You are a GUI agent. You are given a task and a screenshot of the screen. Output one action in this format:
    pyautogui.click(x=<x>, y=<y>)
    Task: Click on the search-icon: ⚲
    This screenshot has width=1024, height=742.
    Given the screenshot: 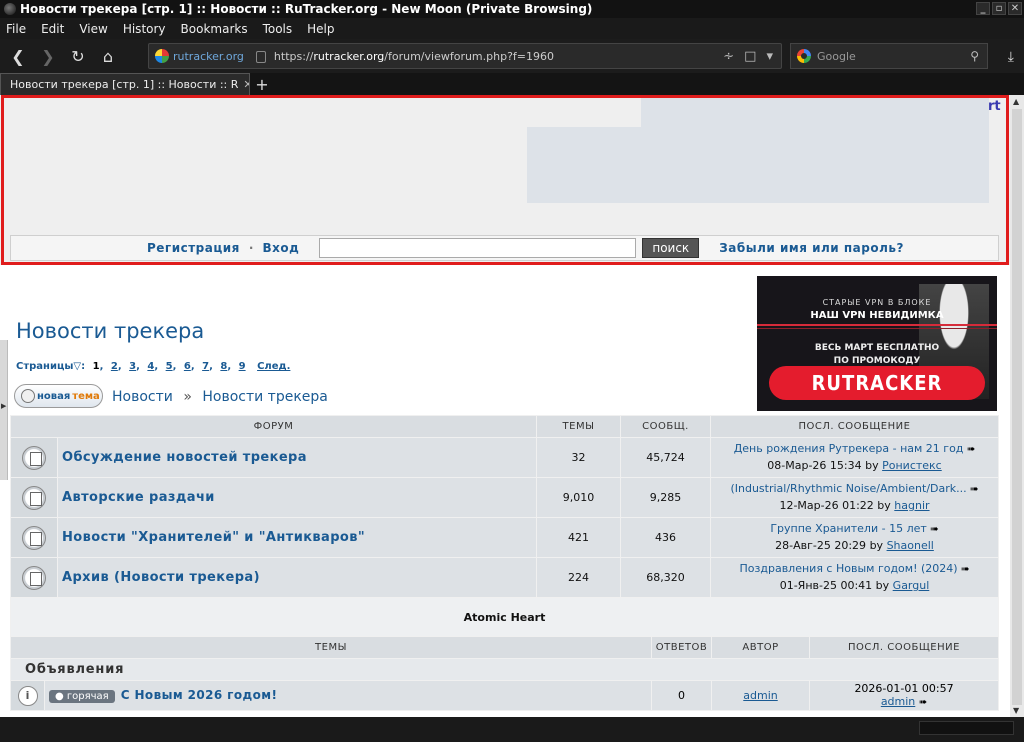 What is the action you would take?
    pyautogui.click(x=974, y=56)
    